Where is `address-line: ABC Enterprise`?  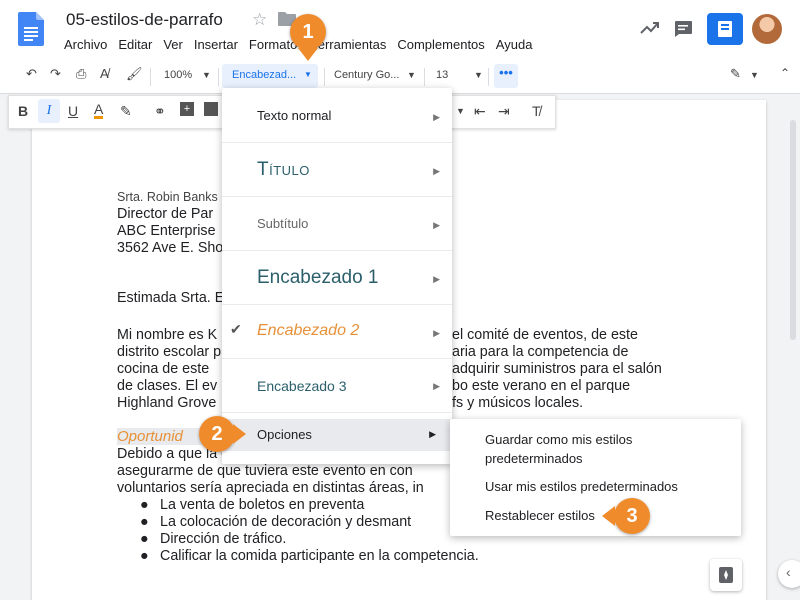
address-line: ABC Enterprise is located at coordinates (166, 231).